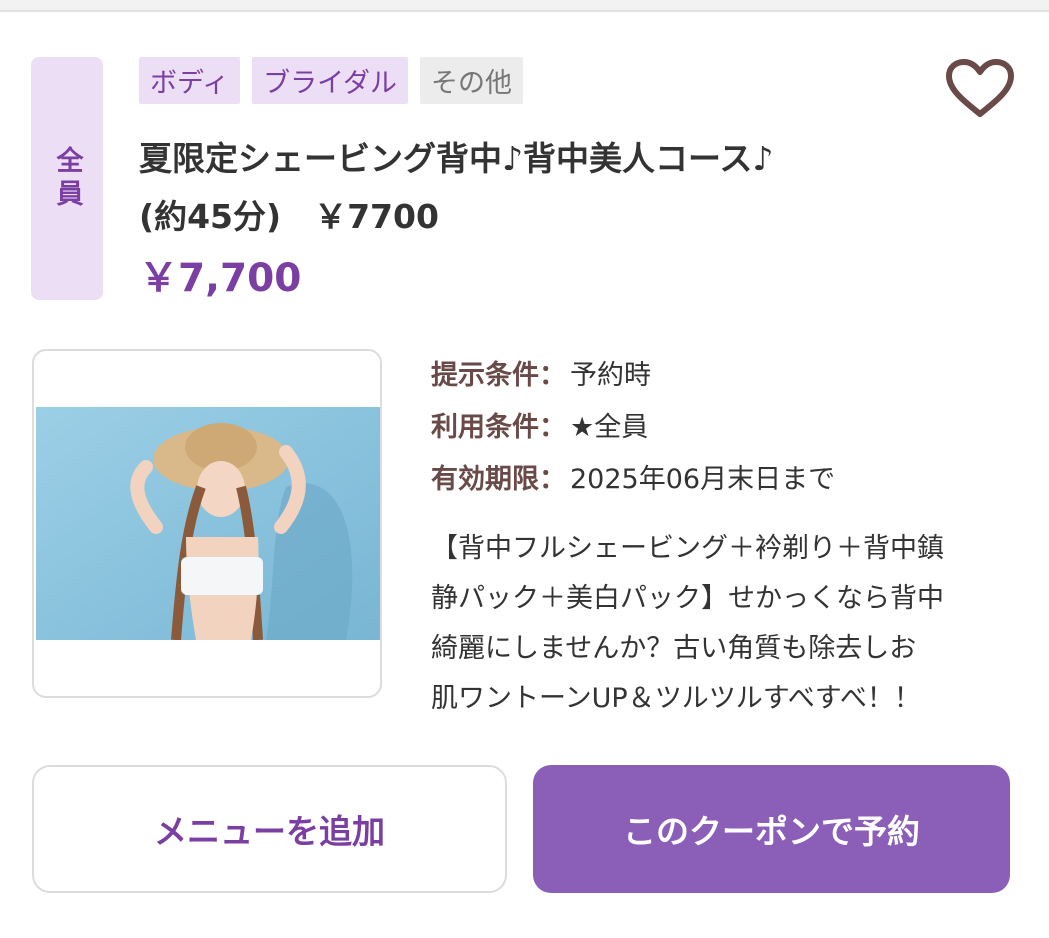  I want to click on condition-row: 利用条件： ★全員, so click(633, 424).